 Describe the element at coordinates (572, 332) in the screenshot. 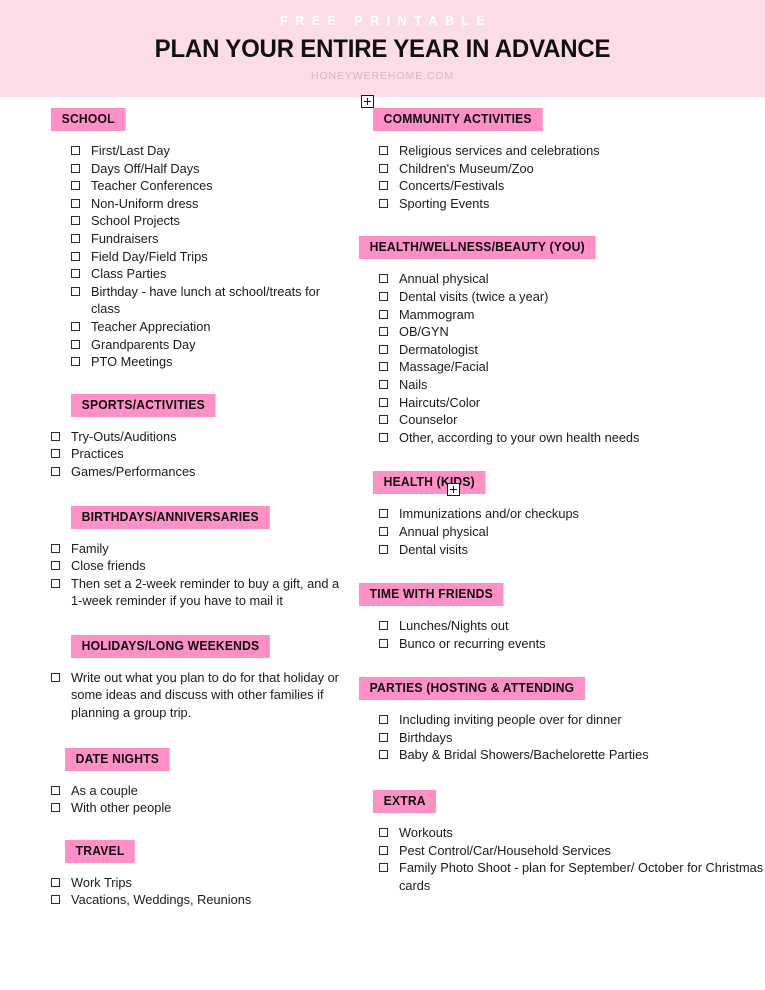

I see `checklist-item: OB/GYN` at that location.